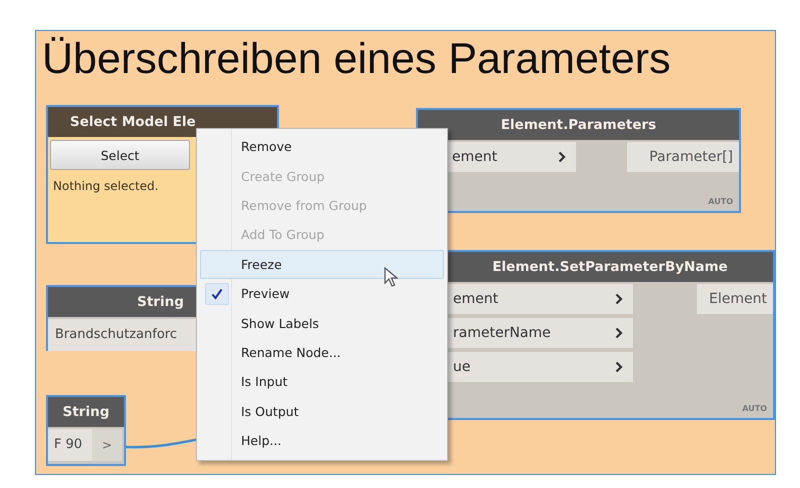  I want to click on select-button: Select, so click(120, 155).